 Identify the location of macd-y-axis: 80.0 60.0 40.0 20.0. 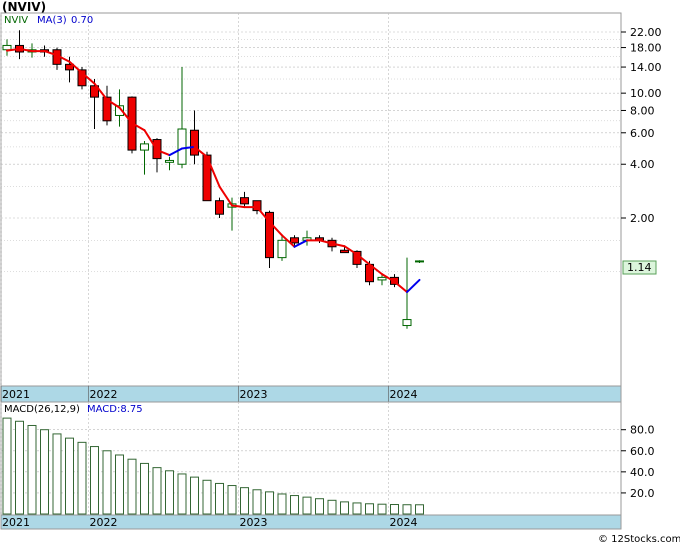
(638, 462).